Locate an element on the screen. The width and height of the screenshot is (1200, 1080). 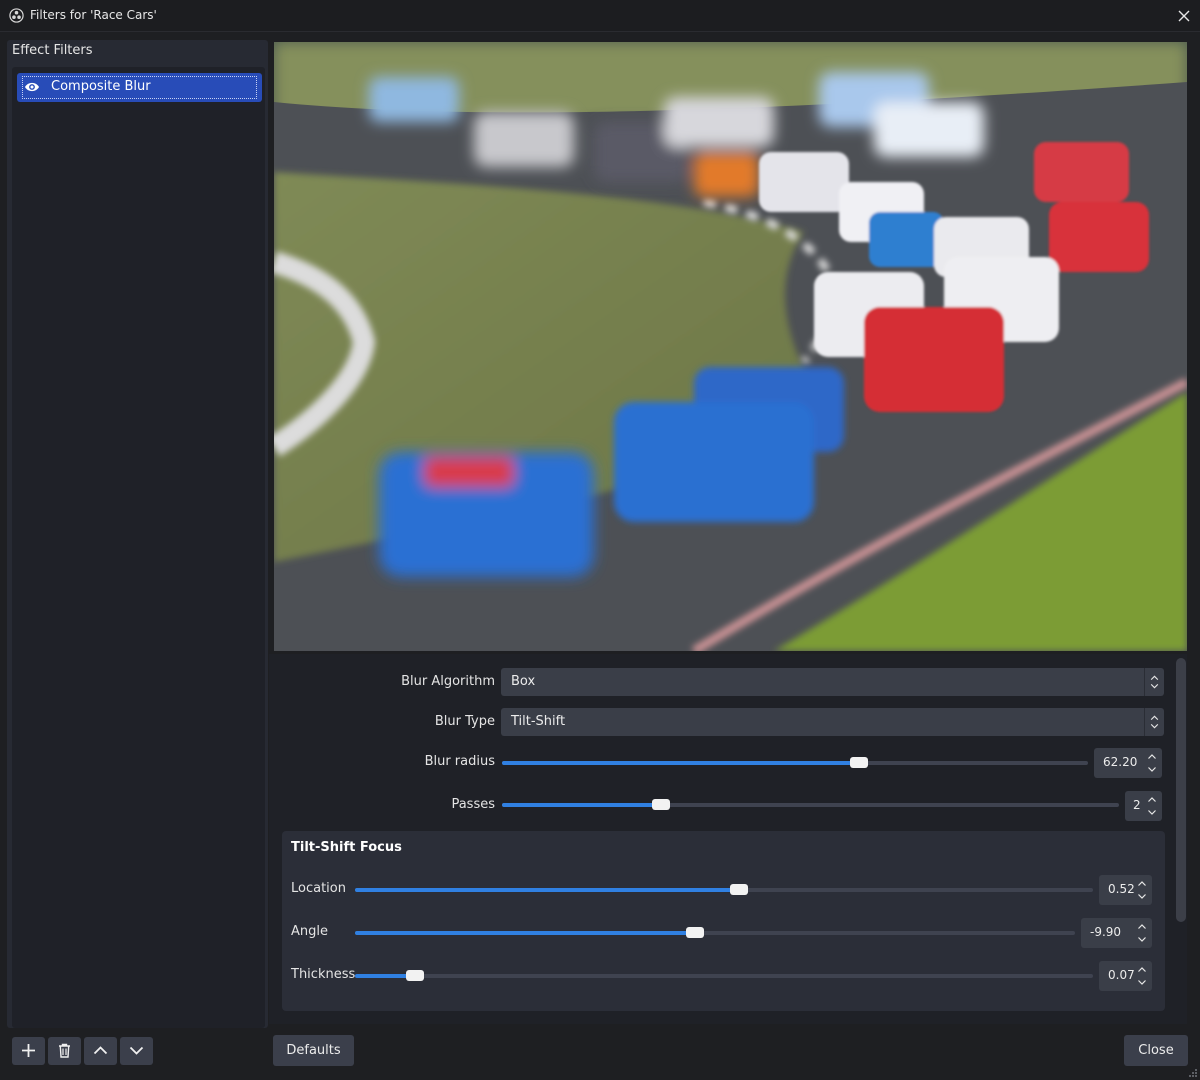
resize-grip-icon is located at coordinates (1192, 1072).